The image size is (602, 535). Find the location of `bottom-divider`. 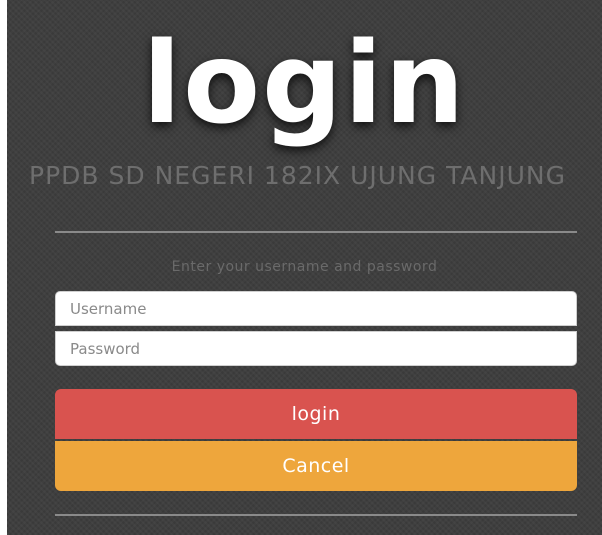

bottom-divider is located at coordinates (316, 515).